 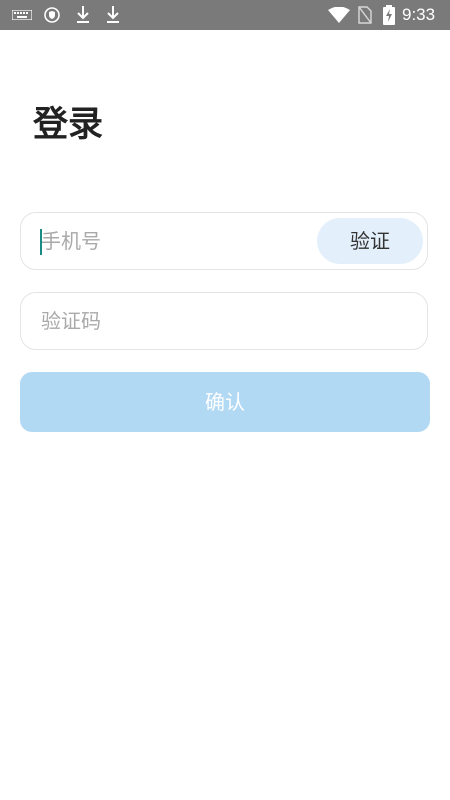 I want to click on no-sim-icon, so click(x=365, y=15).